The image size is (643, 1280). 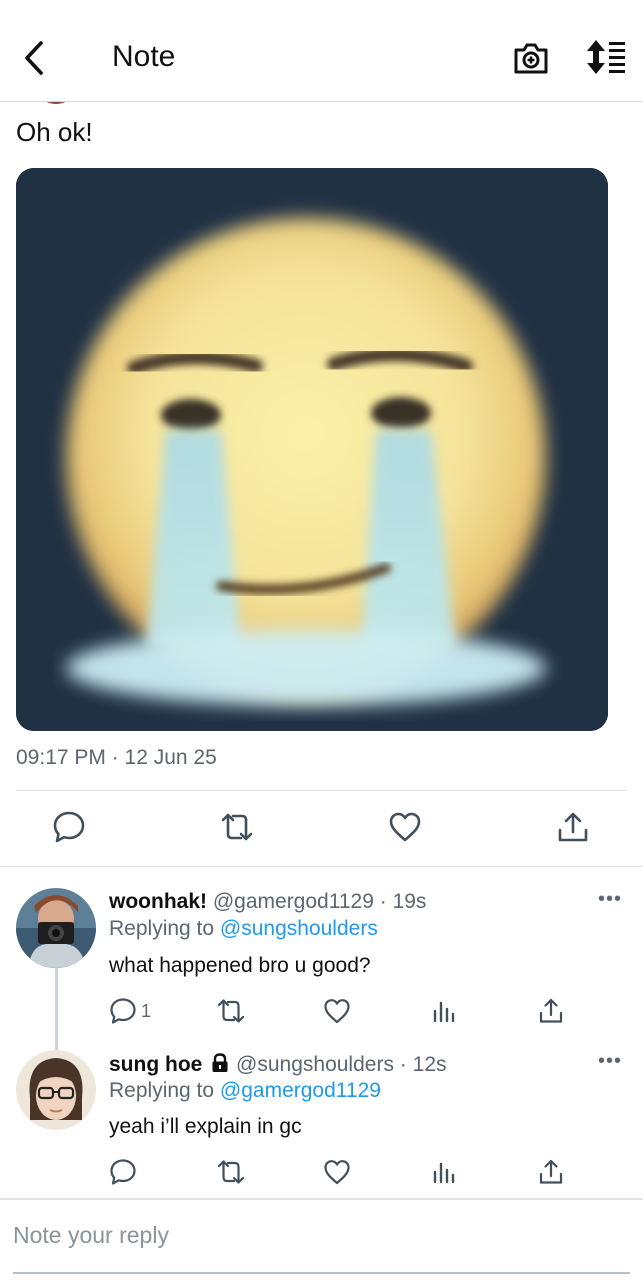 What do you see at coordinates (321, 1273) in the screenshot?
I see `input-underline` at bounding box center [321, 1273].